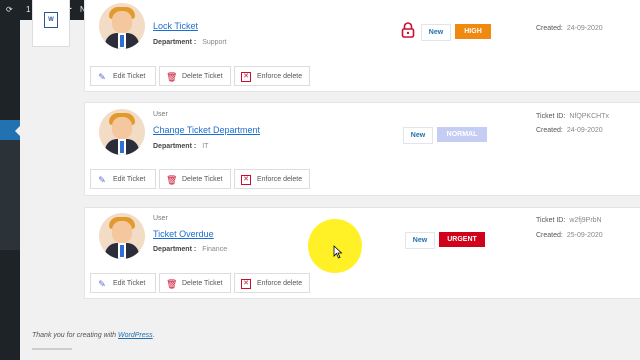 The image size is (640, 360). I want to click on created-meta: Created: 25-09-2020, so click(569, 235).